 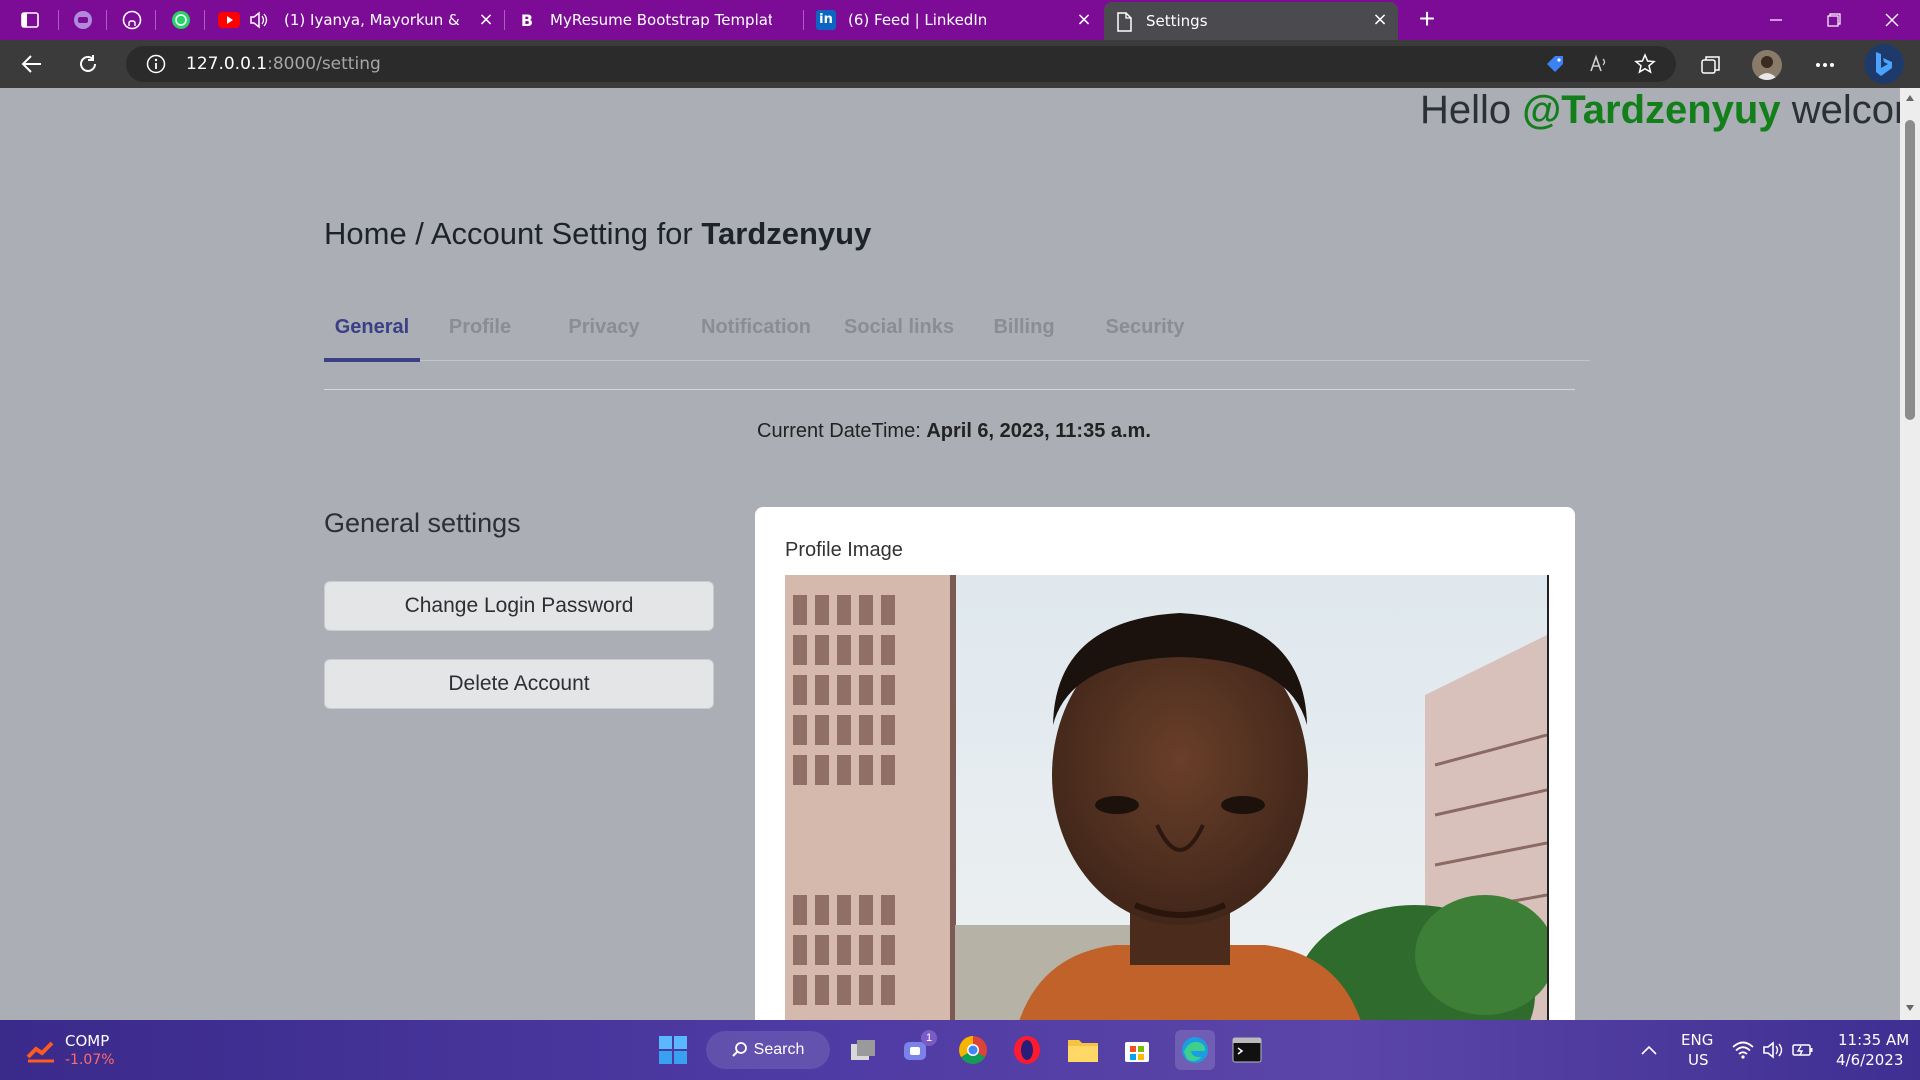 What do you see at coordinates (41, 1051) in the screenshot?
I see `stock-widget-icon` at bounding box center [41, 1051].